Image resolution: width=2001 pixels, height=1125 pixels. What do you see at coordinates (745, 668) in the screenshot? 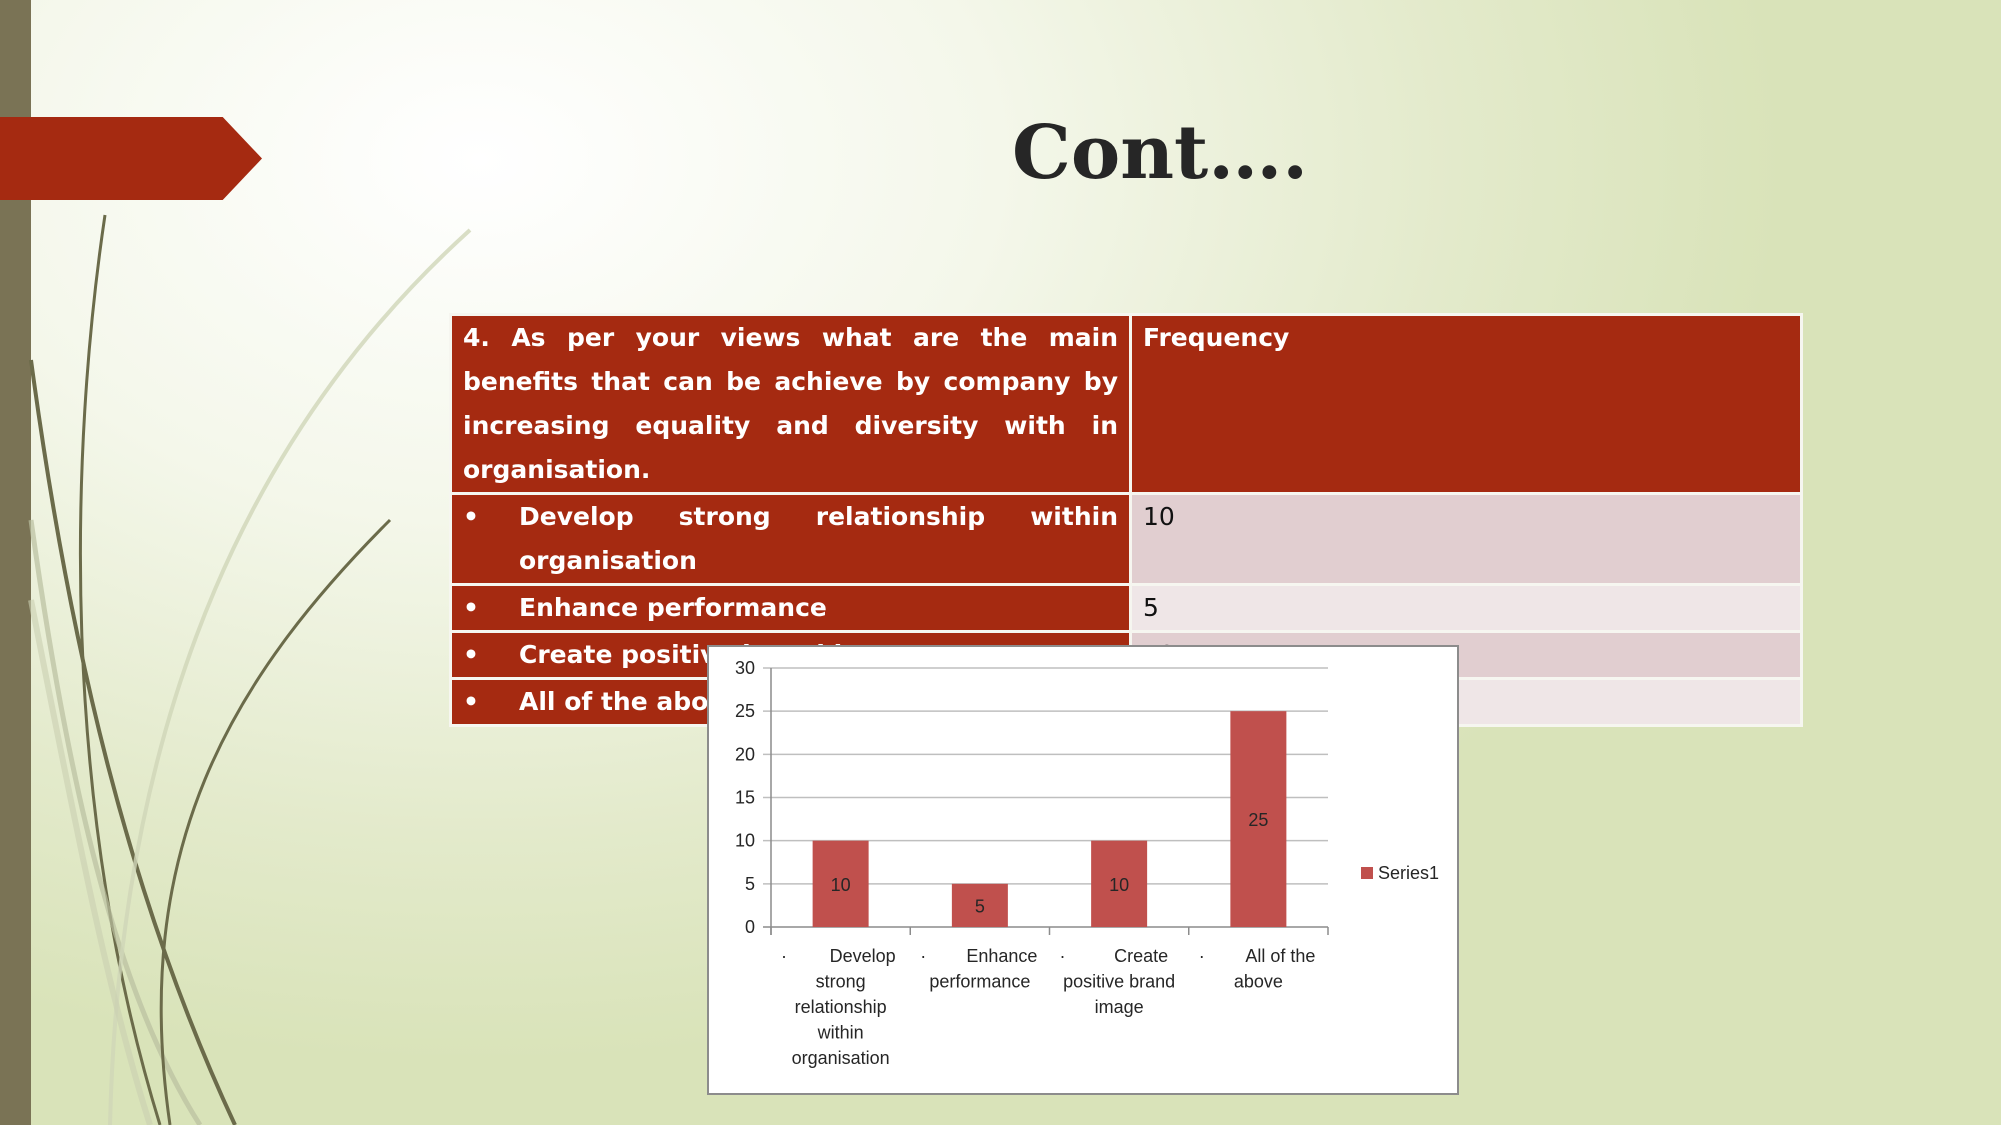
I see `y-tick-label: 30` at bounding box center [745, 668].